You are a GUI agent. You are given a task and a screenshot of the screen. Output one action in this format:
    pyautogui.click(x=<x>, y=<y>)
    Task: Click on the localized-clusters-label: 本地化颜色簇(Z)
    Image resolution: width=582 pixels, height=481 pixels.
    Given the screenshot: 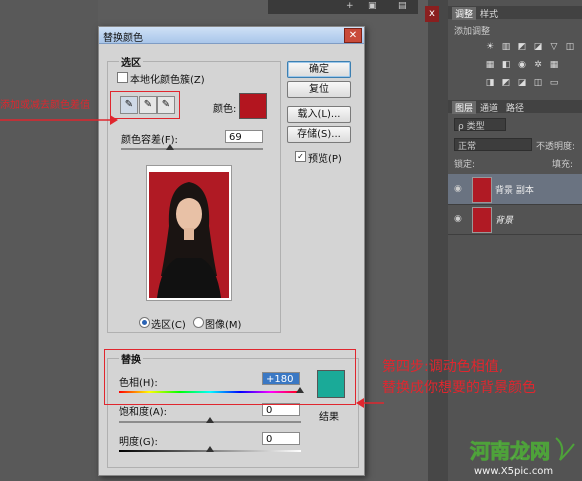 What is the action you would take?
    pyautogui.click(x=167, y=80)
    